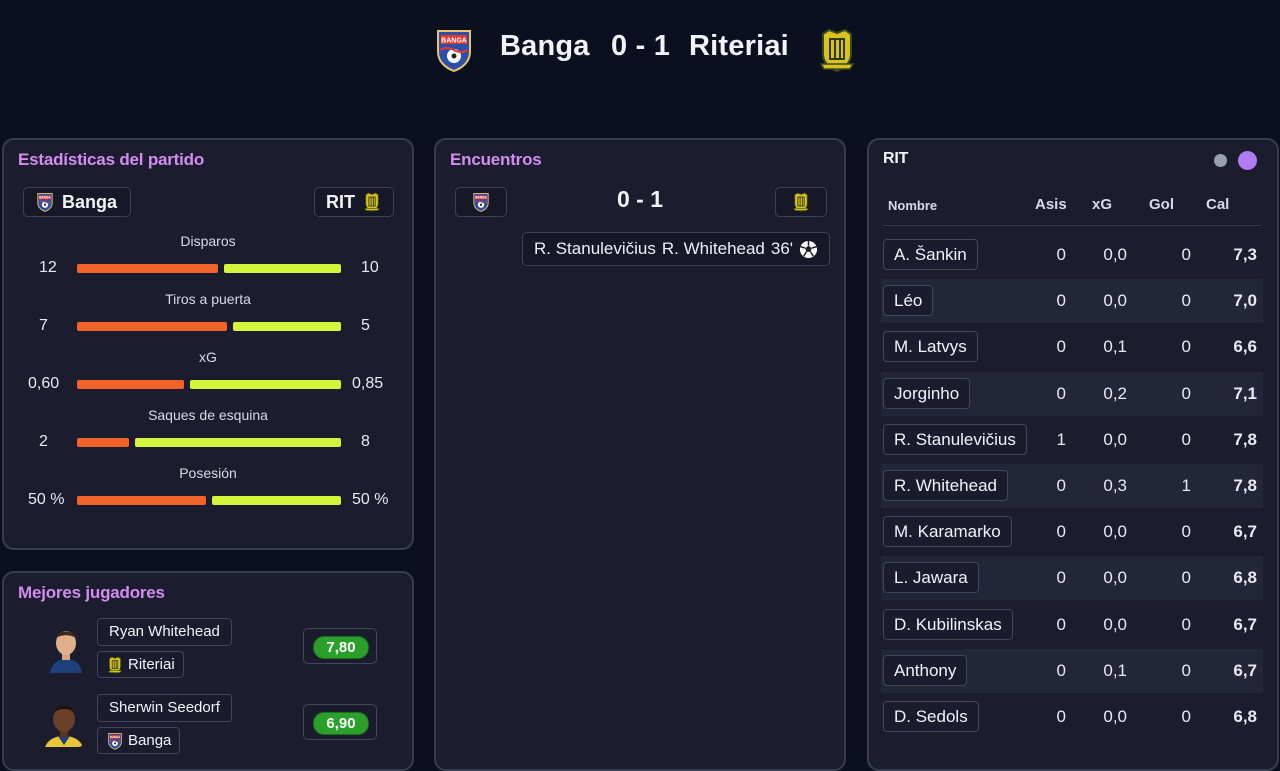 The width and height of the screenshot is (1280, 771). Describe the element at coordinates (1072, 486) in the screenshot. I see `player-row: R. Whitehead 0 0,3 1 7,8` at that location.